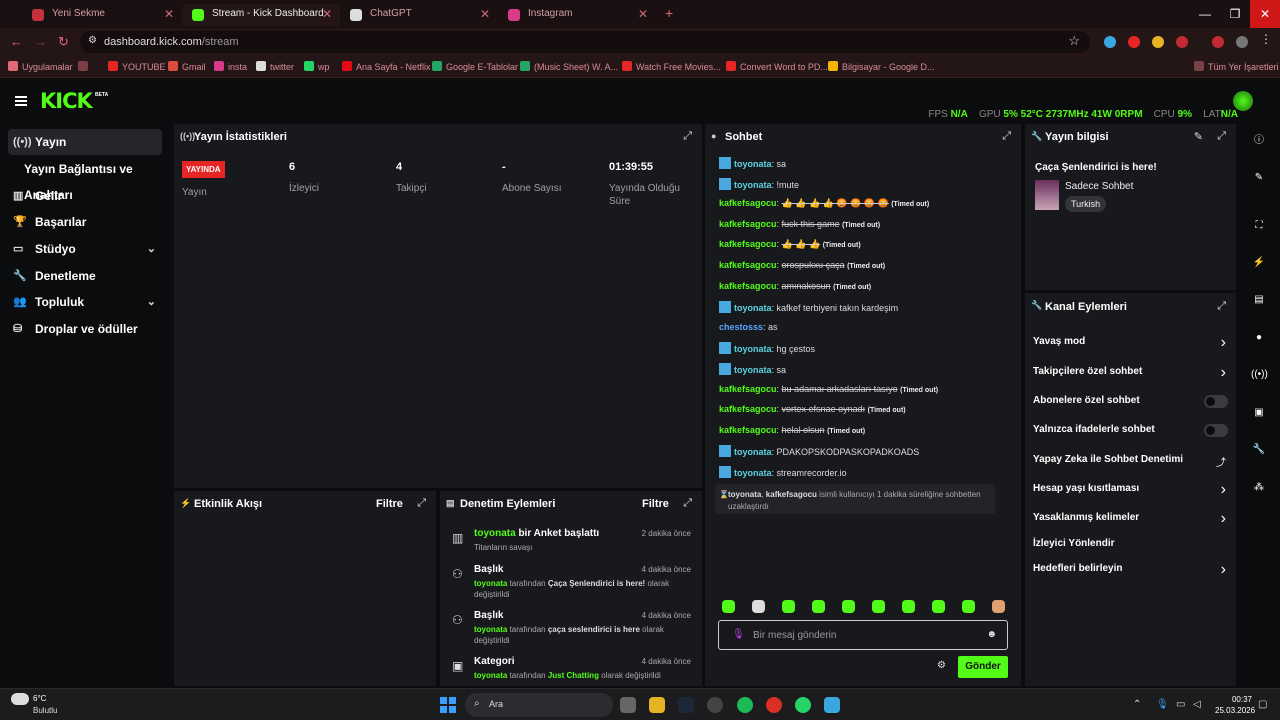  Describe the element at coordinates (1130, 520) in the screenshot. I see `channel-action-row: Yasaklanmış kelimeler ›` at that location.